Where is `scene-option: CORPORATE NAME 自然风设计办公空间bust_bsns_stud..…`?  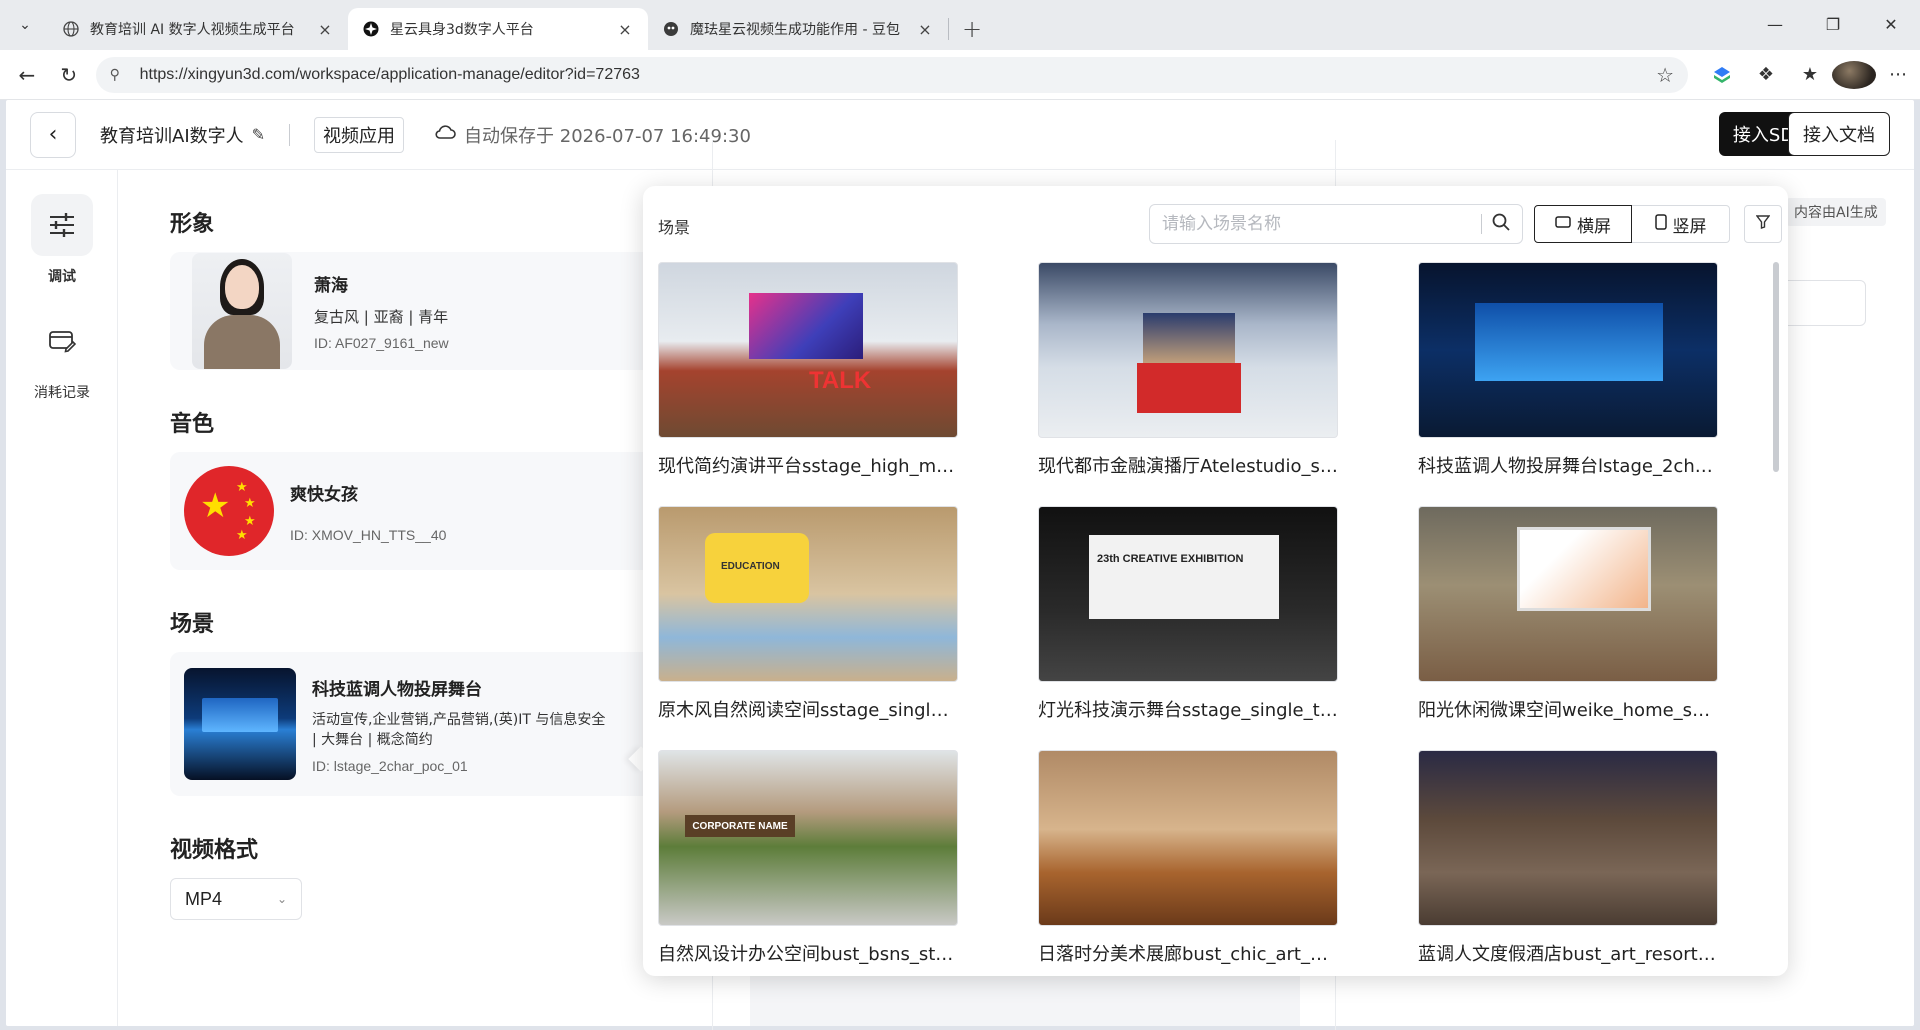 scene-option: CORPORATE NAME 自然风设计办公空间bust_bsns_stud..… is located at coordinates (808, 858).